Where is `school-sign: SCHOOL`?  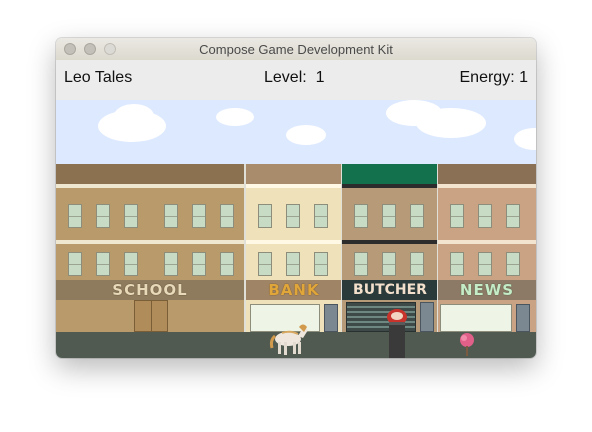 school-sign: SCHOOL is located at coordinates (150, 290).